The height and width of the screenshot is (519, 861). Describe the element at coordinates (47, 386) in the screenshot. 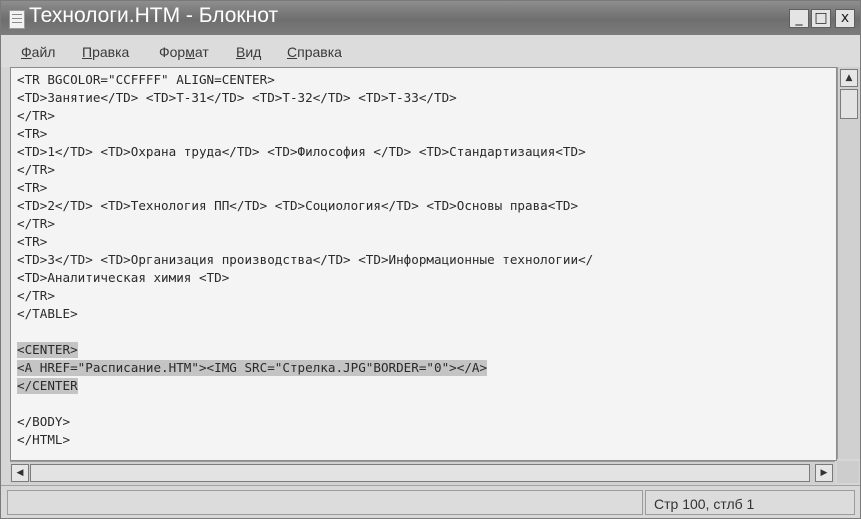

I see `editor-line-selected: </CENTER` at that location.